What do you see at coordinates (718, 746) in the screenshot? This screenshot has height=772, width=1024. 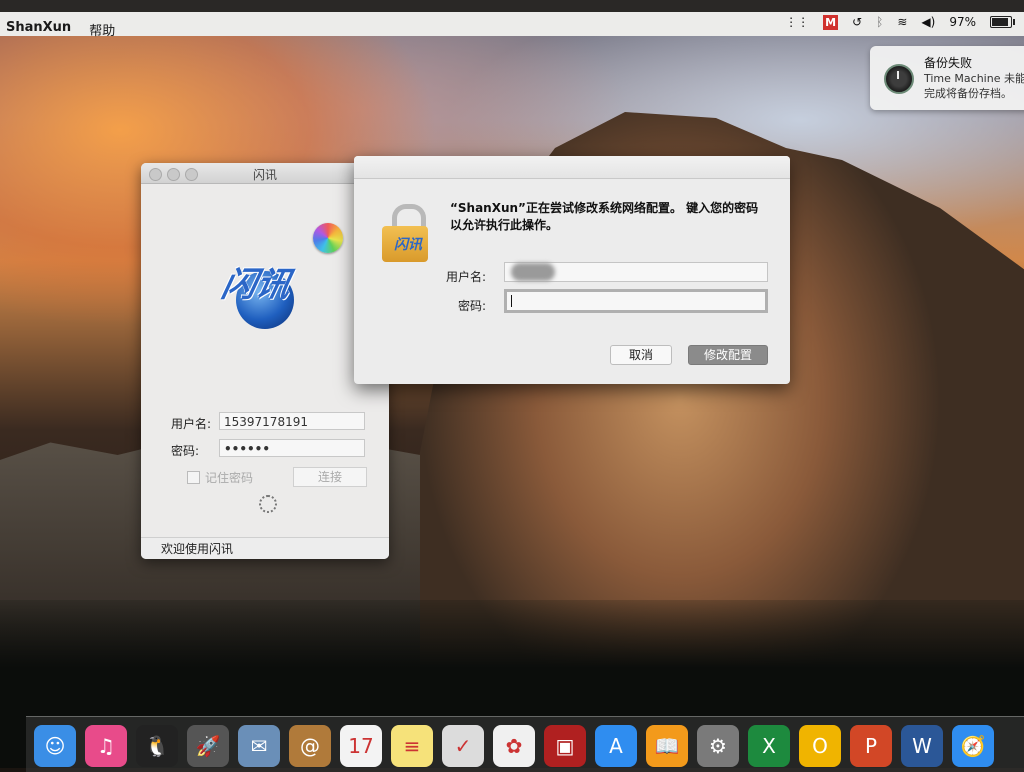 I see `dock-system-preferences-icon: ⚙` at bounding box center [718, 746].